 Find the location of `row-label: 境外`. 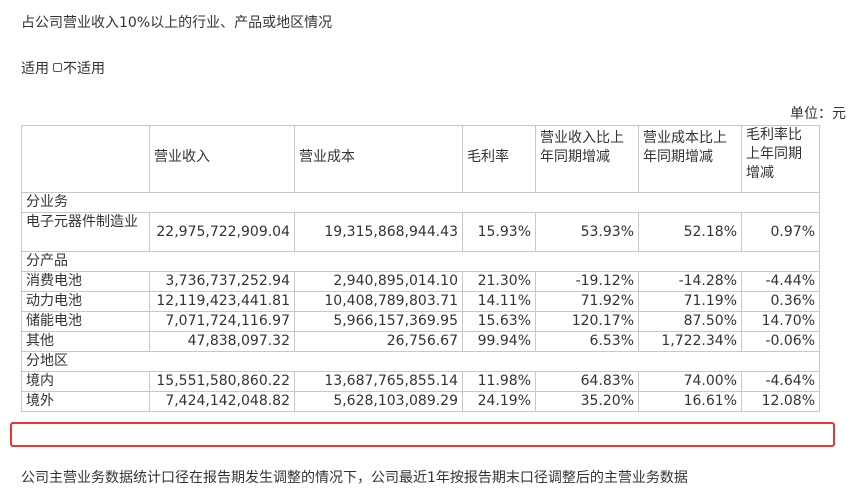

row-label: 境外 is located at coordinates (85, 401).